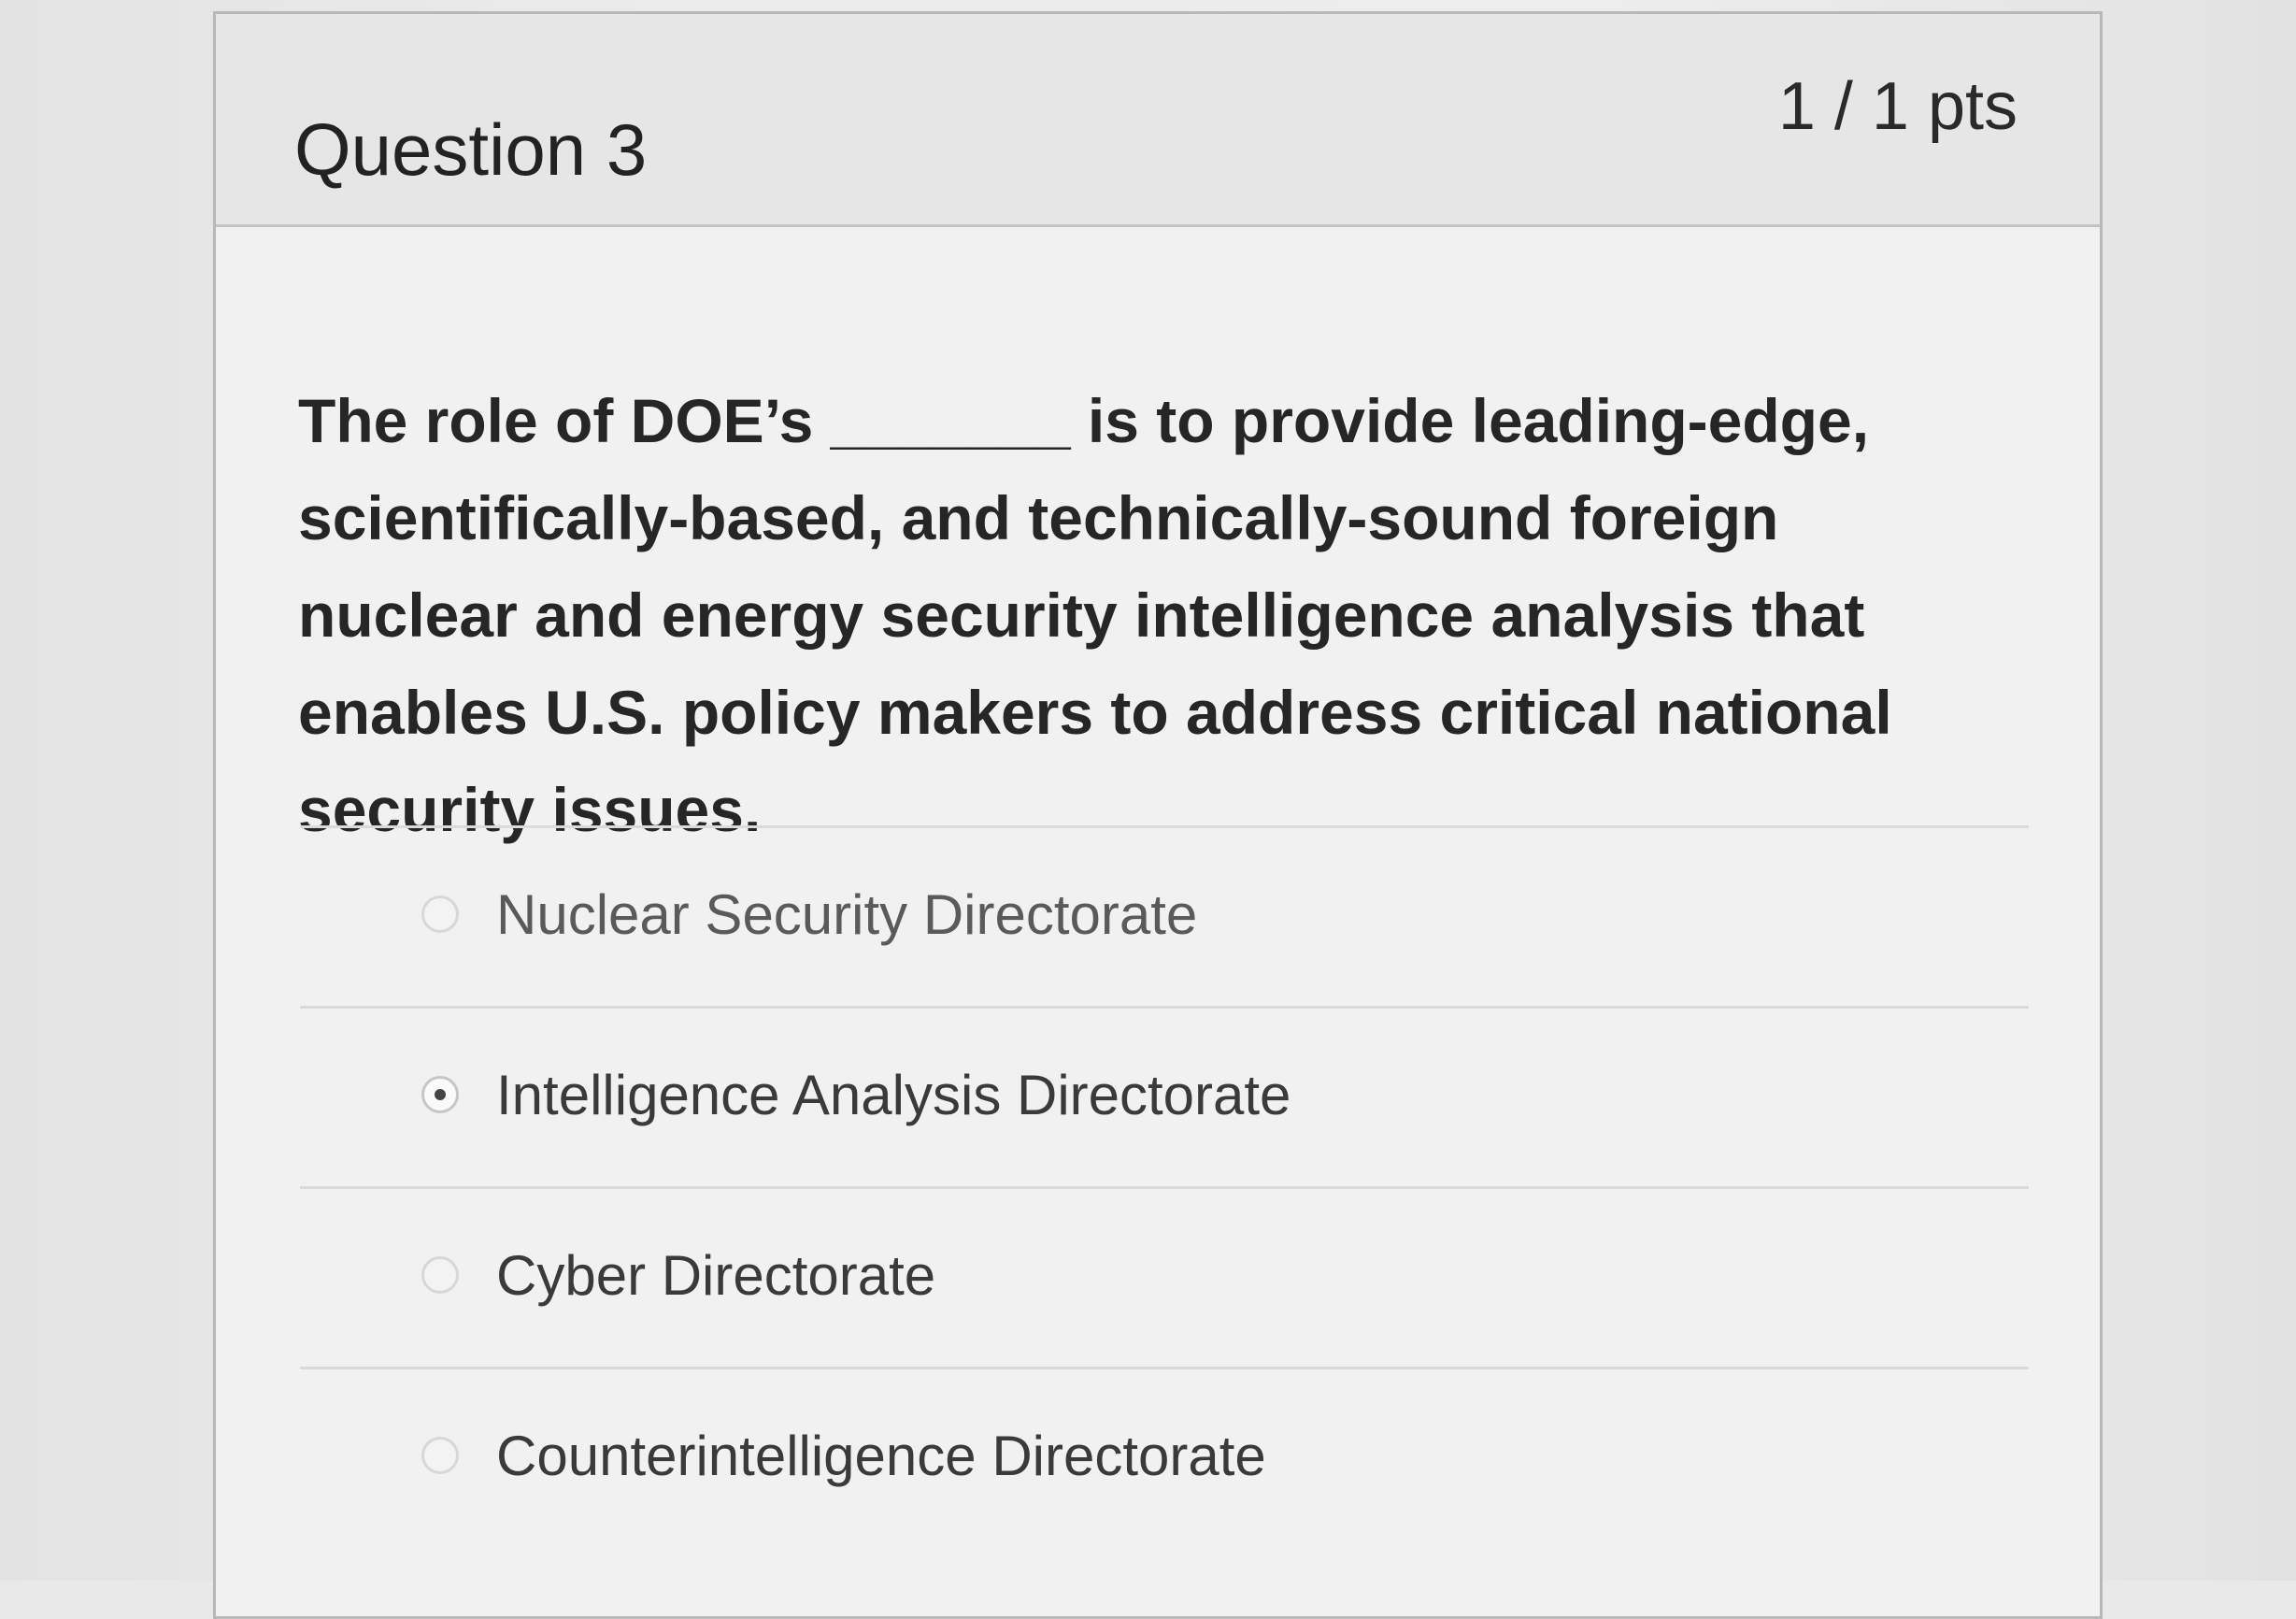 This screenshot has width=2296, height=1619. What do you see at coordinates (1164, 1278) in the screenshot?
I see `answer-option-3: Cyber Directorate` at bounding box center [1164, 1278].